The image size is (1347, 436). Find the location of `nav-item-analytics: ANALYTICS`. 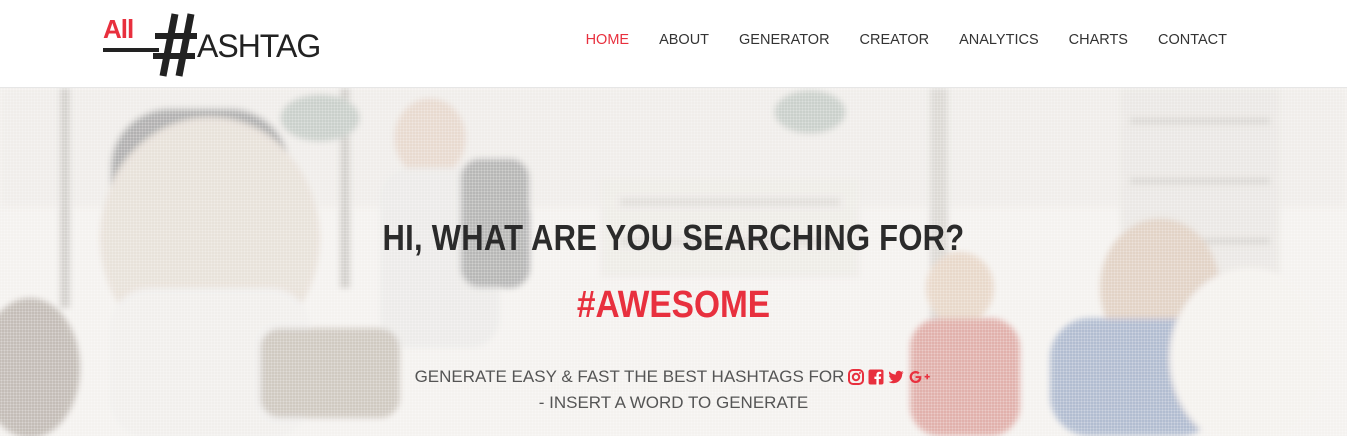

nav-item-analytics: ANALYTICS is located at coordinates (999, 40).